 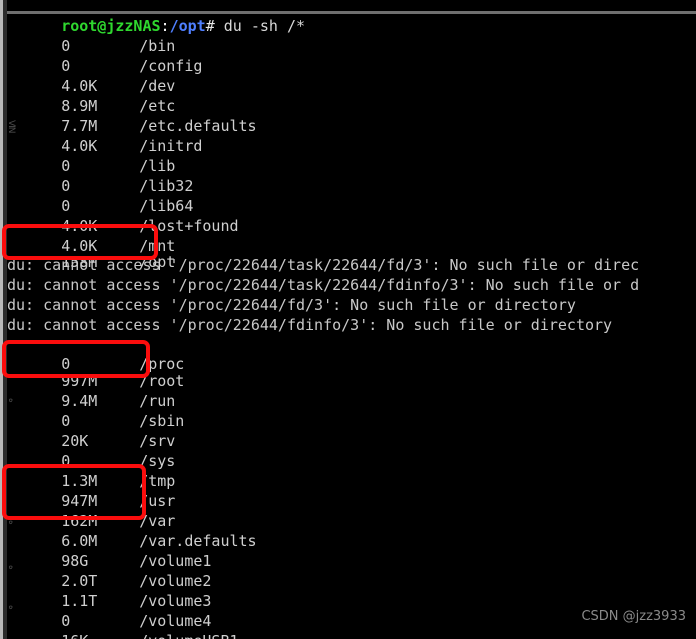 I want to click on du-entry-row: 20K/srv, so click(x=91, y=430).